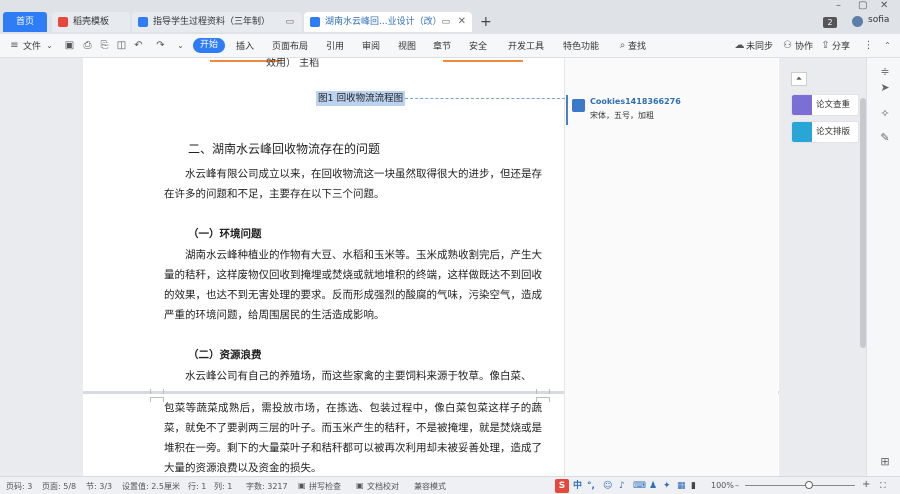 The width and height of the screenshot is (900, 494). Describe the element at coordinates (838, 6) in the screenshot. I see `minimize-icon: –` at that location.